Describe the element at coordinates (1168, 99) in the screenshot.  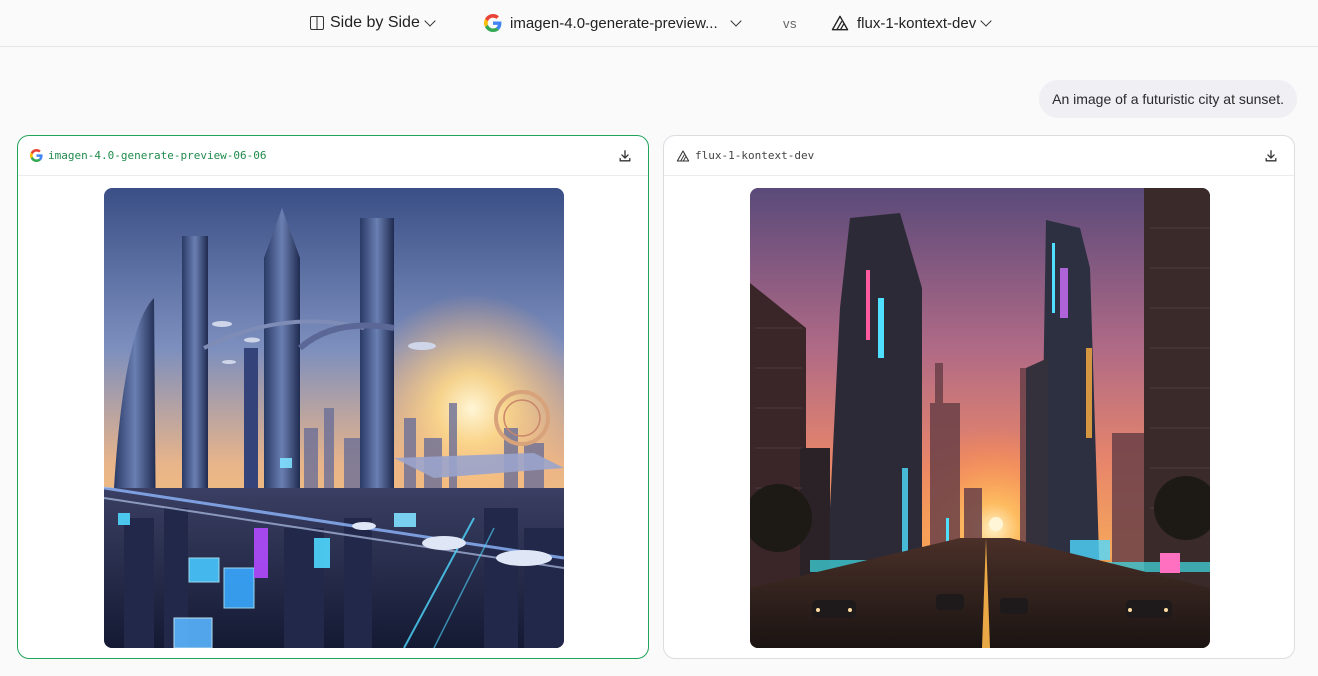
I see `user-prompt-bubble: An image of a futuristic city at sunset.` at that location.